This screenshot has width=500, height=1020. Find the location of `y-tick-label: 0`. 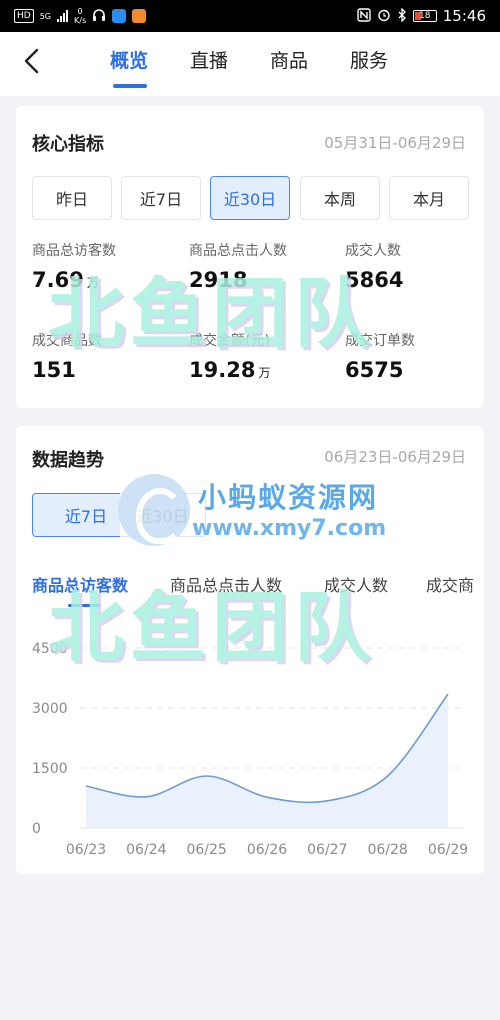

y-tick-label: 0 is located at coordinates (36, 829).